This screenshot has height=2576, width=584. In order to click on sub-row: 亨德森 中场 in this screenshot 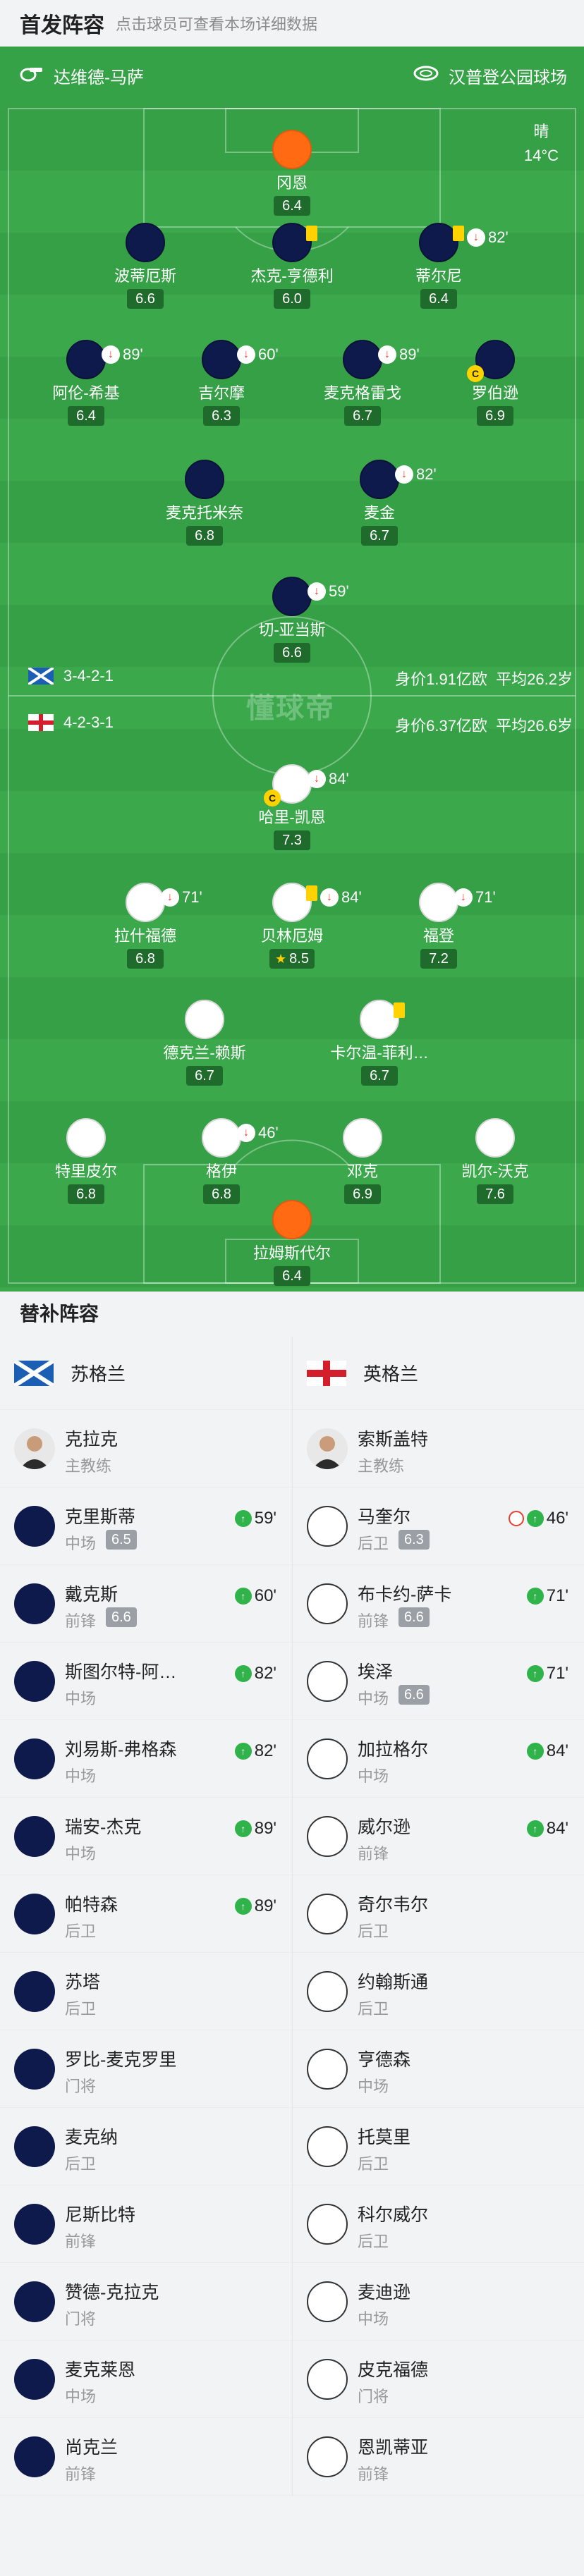, I will do `click(438, 2069)`.